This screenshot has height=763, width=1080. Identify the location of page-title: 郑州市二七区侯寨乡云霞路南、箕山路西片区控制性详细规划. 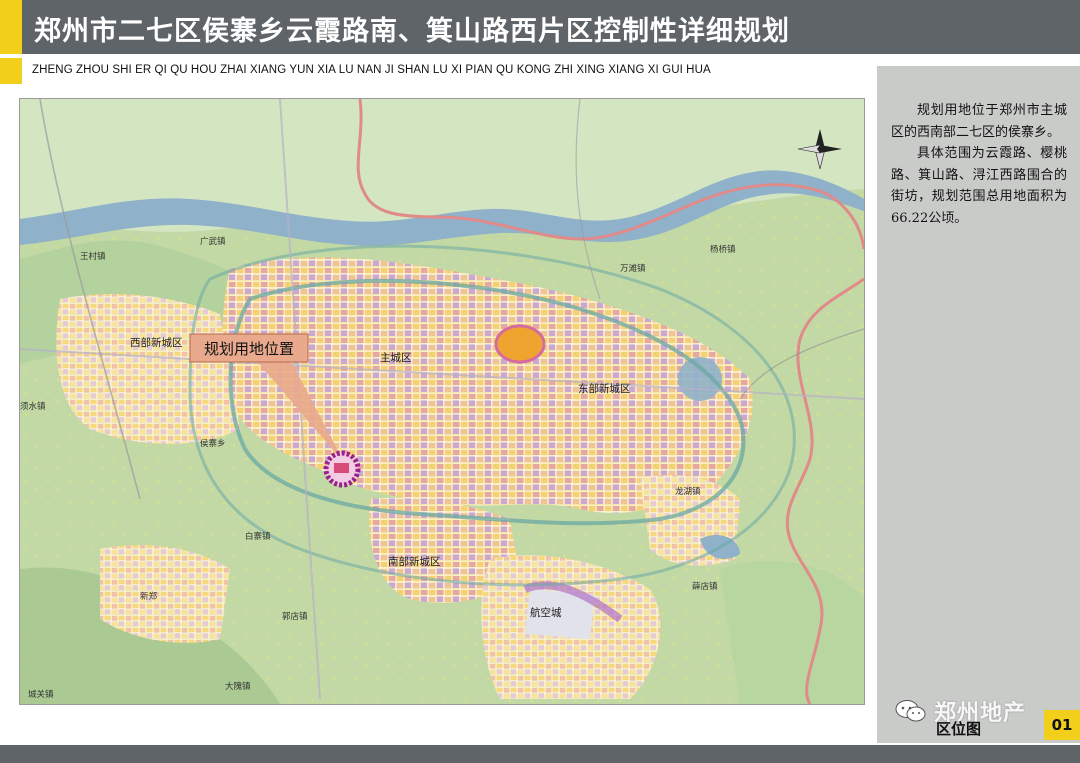
(412, 31).